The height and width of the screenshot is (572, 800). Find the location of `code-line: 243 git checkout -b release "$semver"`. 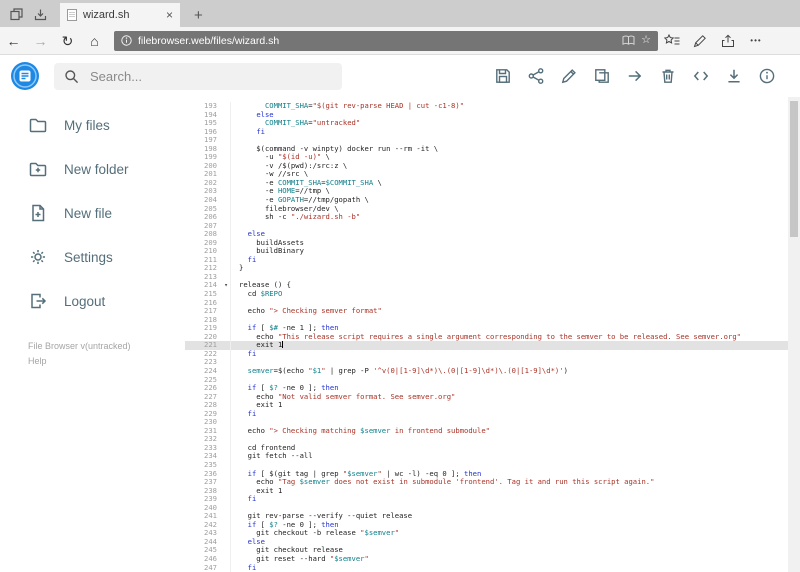

code-line: 243 git checkout -b release "$semver" is located at coordinates (486, 533).